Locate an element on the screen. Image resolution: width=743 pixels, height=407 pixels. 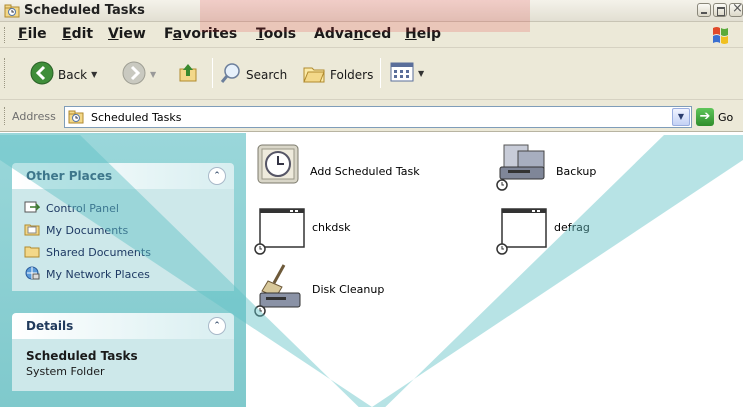
disk-cleanup-item: Disk Cleanup is located at coordinates (319, 292).